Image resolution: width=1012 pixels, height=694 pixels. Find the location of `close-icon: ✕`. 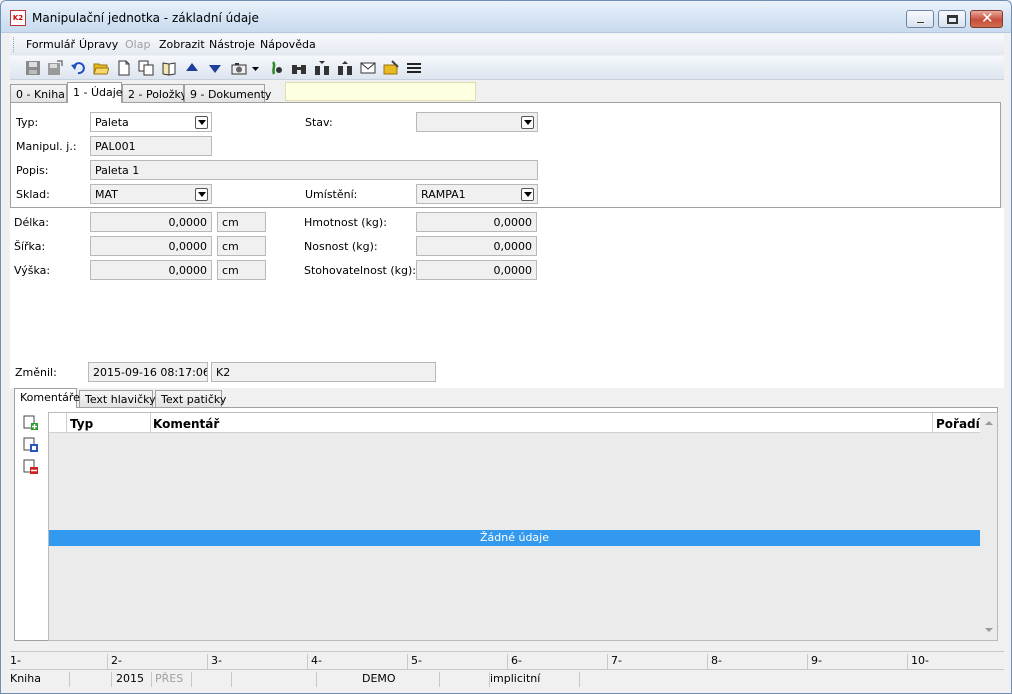

close-icon: ✕ is located at coordinates (987, 18).